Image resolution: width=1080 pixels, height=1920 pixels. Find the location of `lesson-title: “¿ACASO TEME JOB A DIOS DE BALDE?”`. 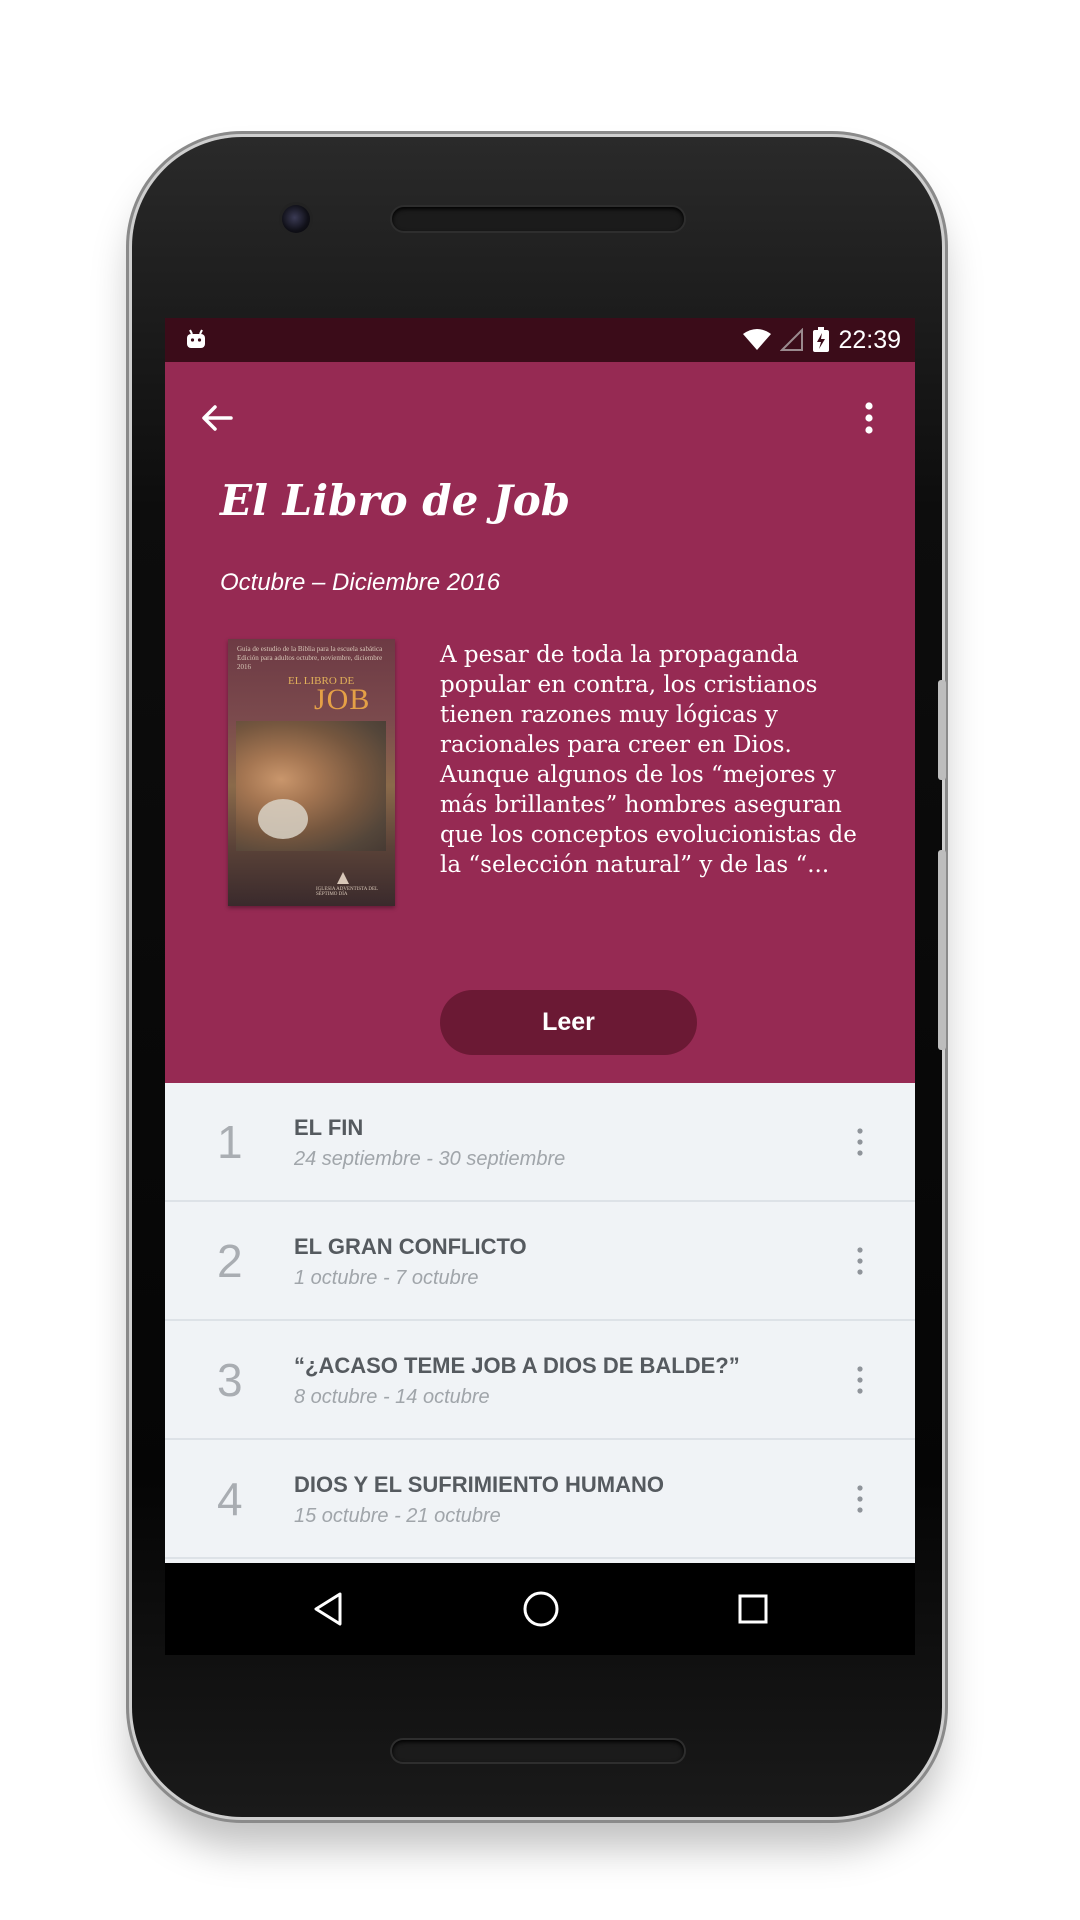

lesson-title: “¿ACASO TEME JOB A DIOS DE BALDE?” is located at coordinates (517, 1365).